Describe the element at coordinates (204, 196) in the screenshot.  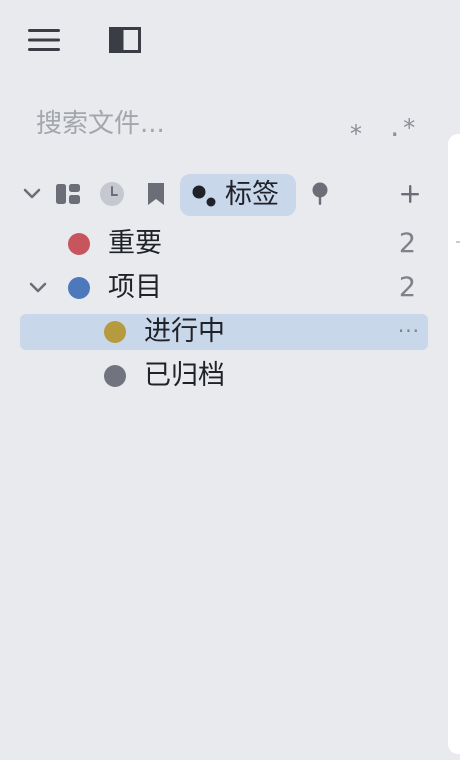
I see `tags-icon` at that location.